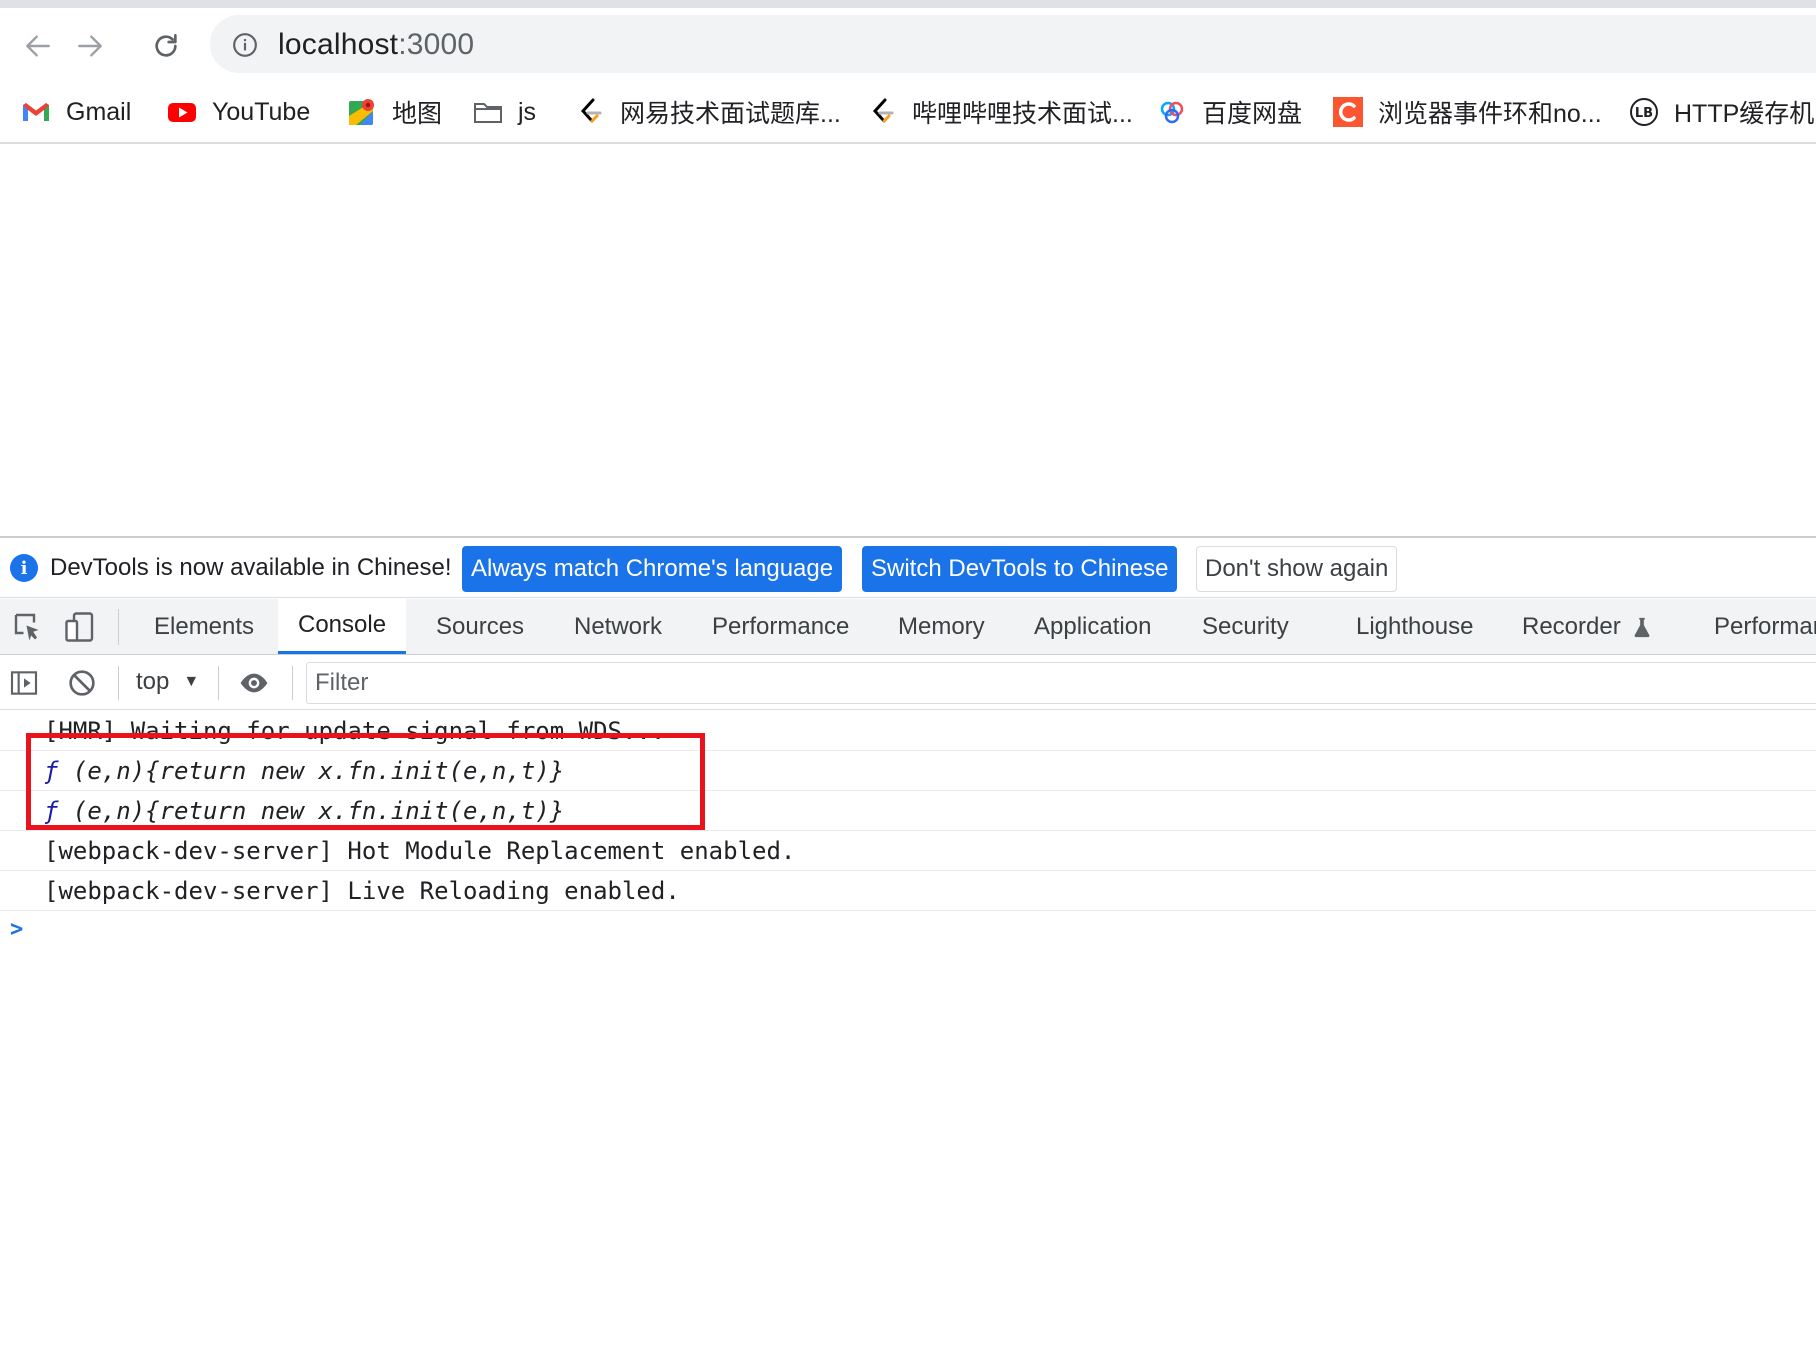 The height and width of the screenshot is (1356, 1816). I want to click on live-expression-eye-icon, so click(254, 683).